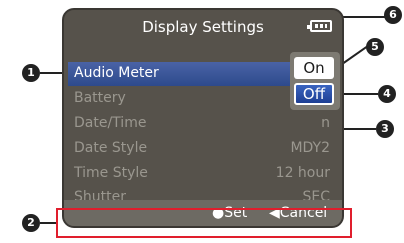  Describe the element at coordinates (204, 193) in the screenshot. I see `menu-item-shutter: Shutter SEC` at that location.